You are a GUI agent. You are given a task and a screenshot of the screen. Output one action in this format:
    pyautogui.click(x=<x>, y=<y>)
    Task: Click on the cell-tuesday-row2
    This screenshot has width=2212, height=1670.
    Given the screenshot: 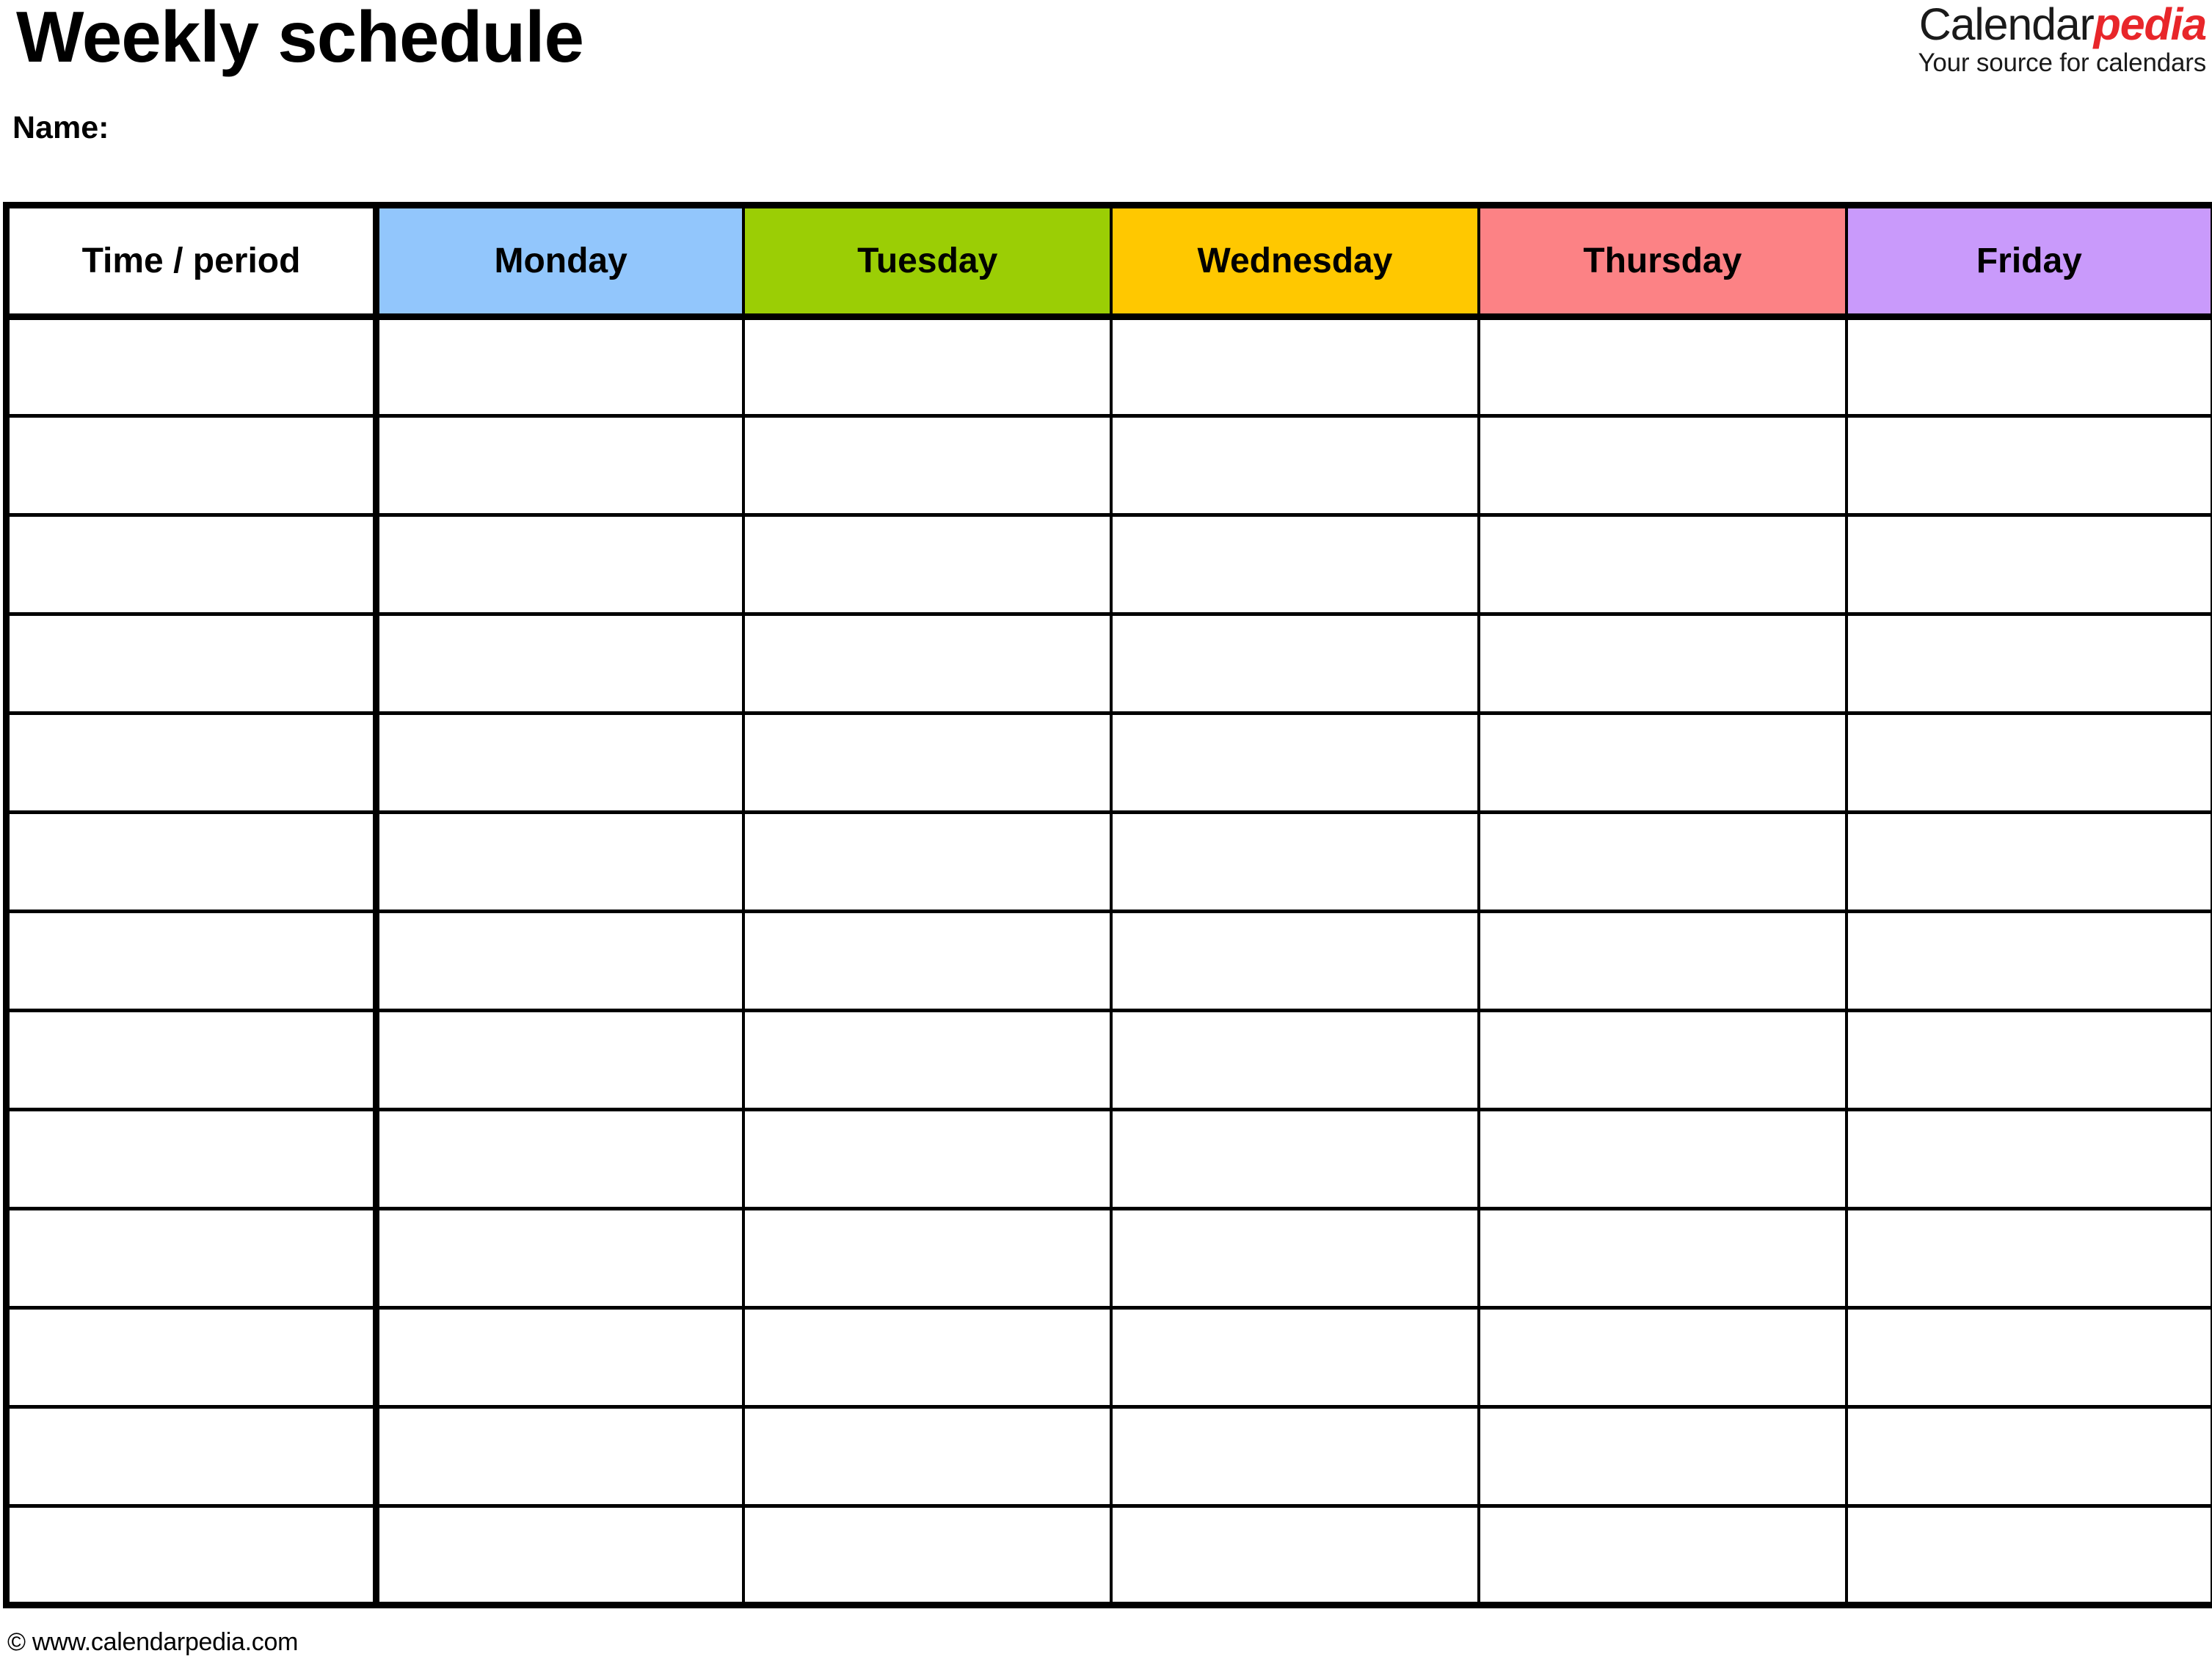 What is the action you would take?
    pyautogui.click(x=927, y=466)
    